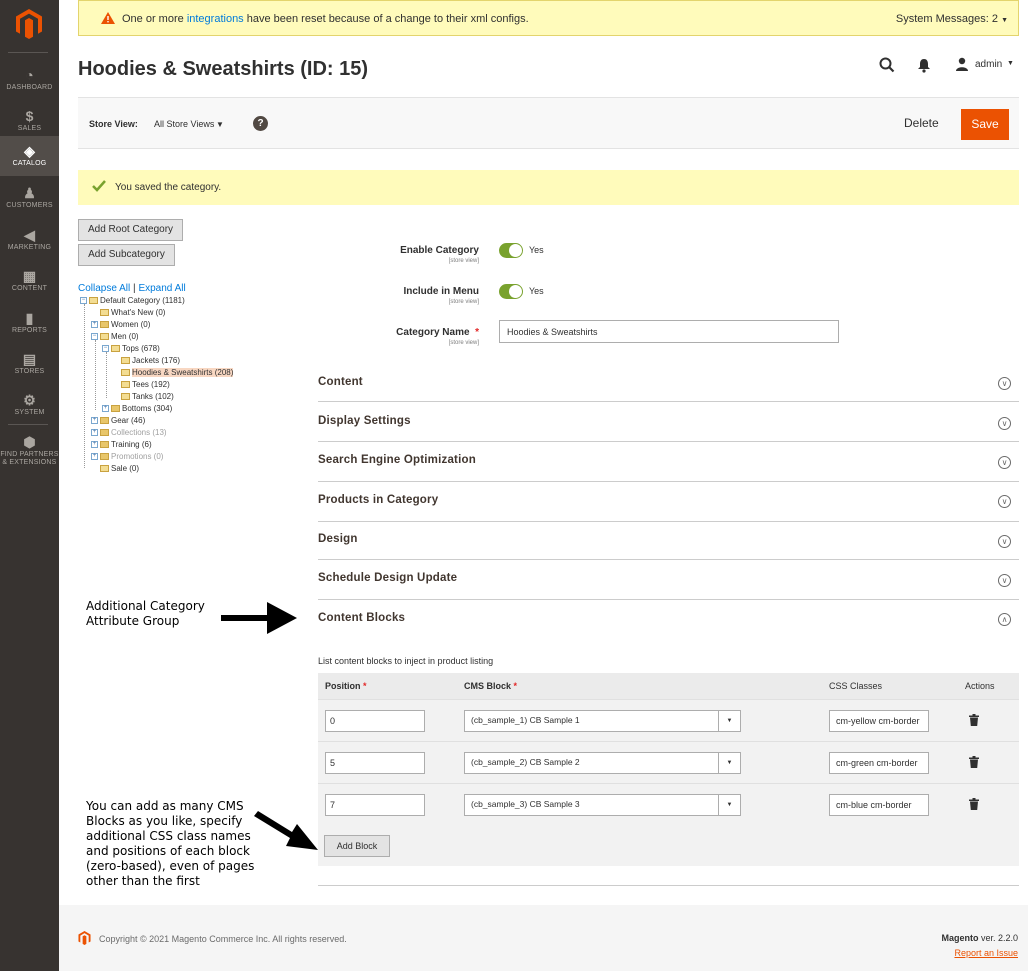 The height and width of the screenshot is (971, 1028). I want to click on category-name-label: Category Name *, so click(437, 332).